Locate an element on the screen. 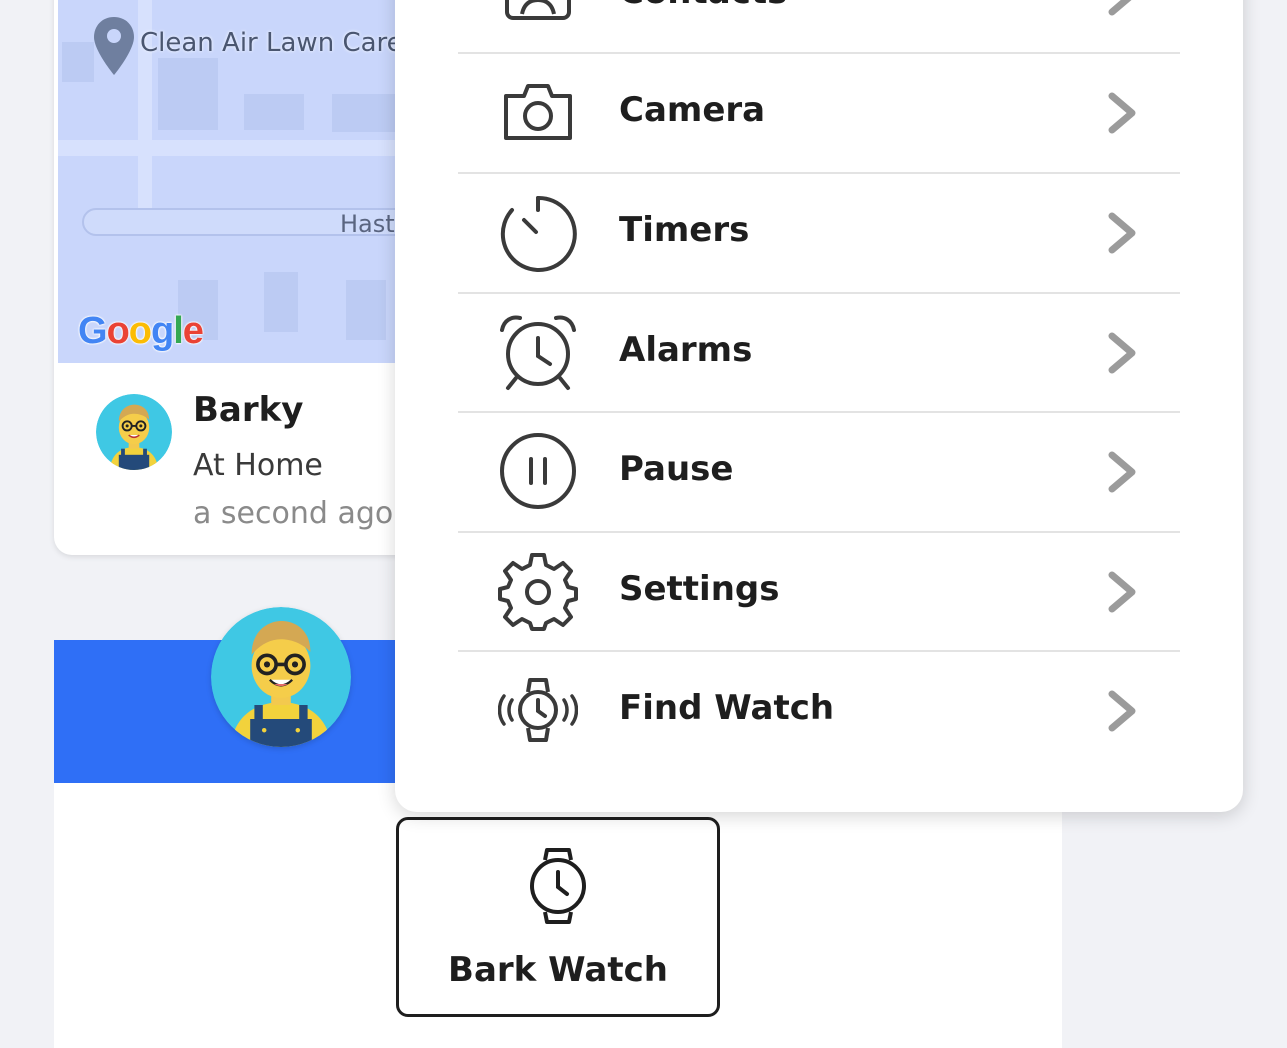 Image resolution: width=1287 pixels, height=1048 pixels. menu-item-label: Settings is located at coordinates (699, 589).